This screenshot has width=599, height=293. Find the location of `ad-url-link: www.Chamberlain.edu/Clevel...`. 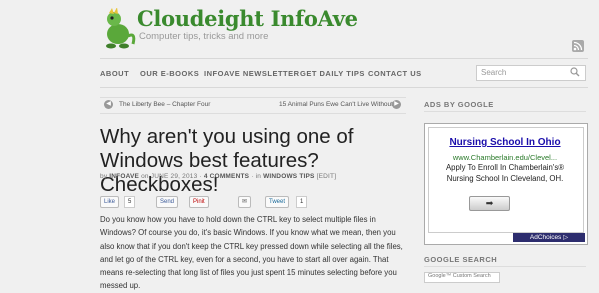

ad-url-link: www.Chamberlain.edu/Clevel... is located at coordinates (505, 157).